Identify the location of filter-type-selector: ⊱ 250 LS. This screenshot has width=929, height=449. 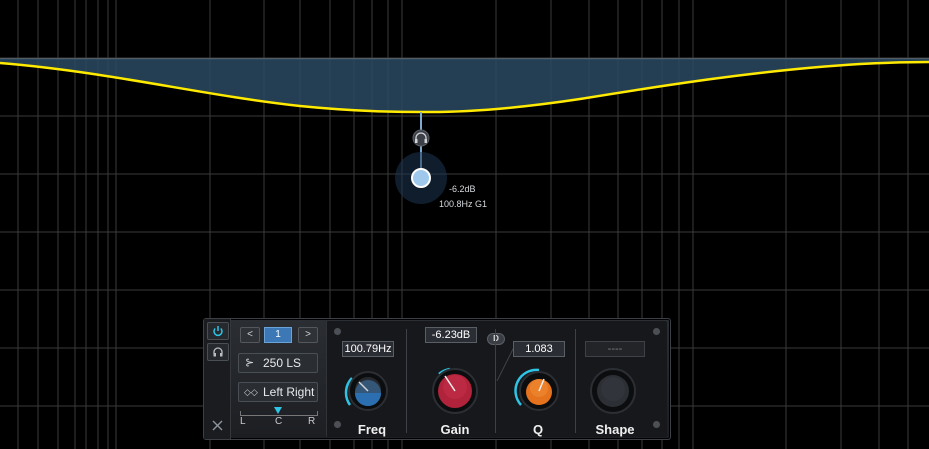
(278, 363).